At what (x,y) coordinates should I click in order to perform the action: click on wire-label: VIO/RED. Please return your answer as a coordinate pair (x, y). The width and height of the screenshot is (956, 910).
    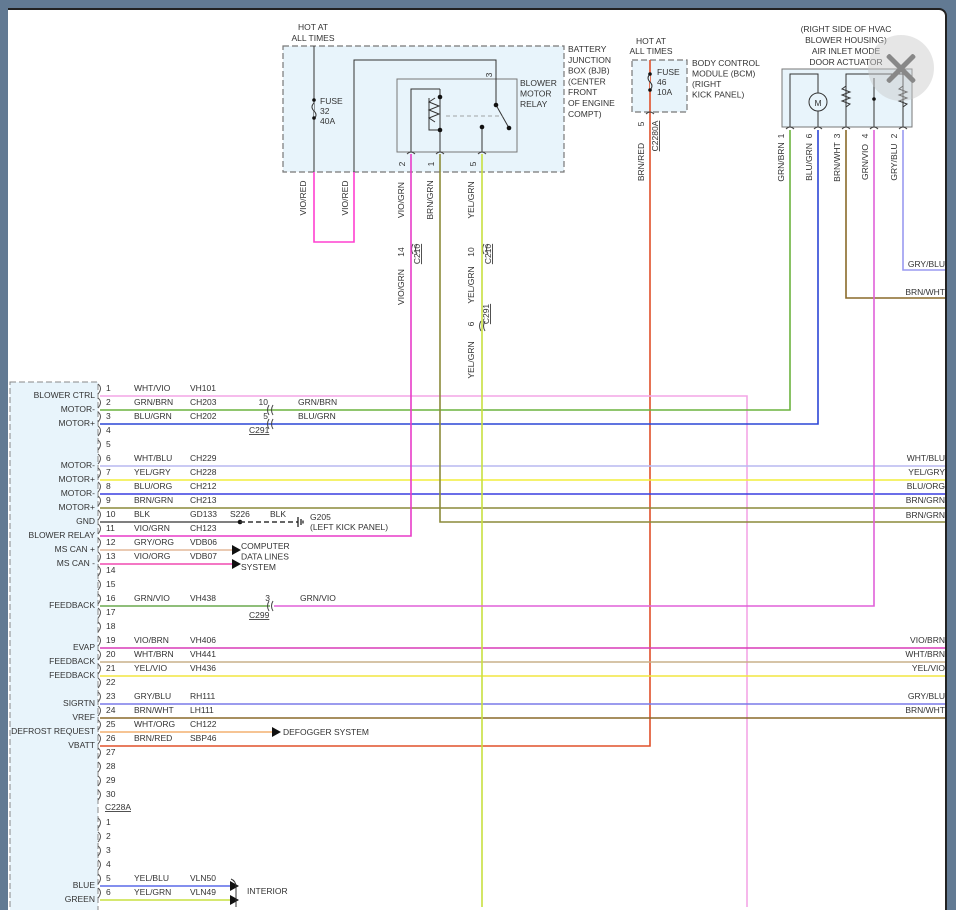
    Looking at the image, I should click on (303, 198).